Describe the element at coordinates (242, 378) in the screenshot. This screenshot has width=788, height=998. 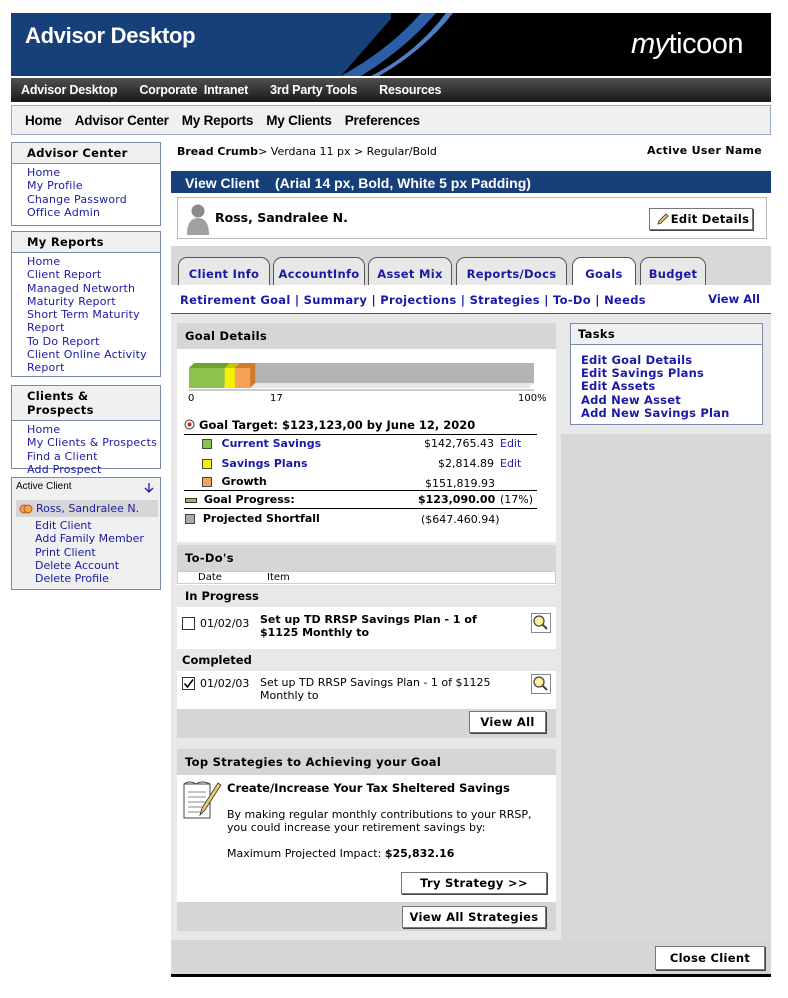
I see `bar-segment-orange` at that location.